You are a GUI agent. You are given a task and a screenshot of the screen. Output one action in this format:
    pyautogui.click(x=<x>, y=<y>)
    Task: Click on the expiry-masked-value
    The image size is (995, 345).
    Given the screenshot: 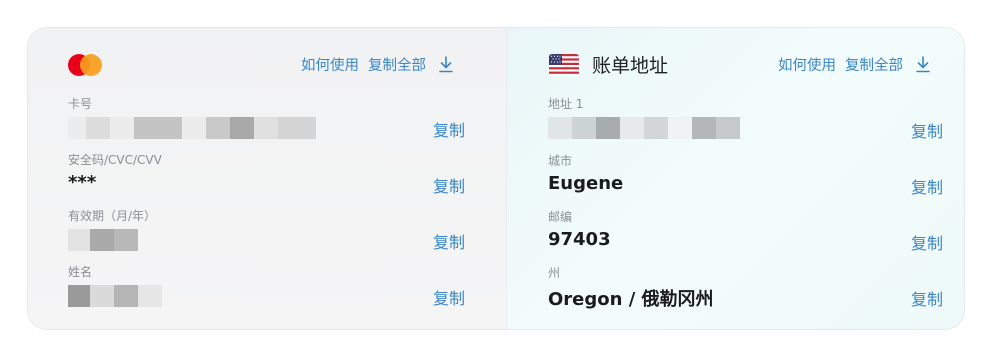 What is the action you would take?
    pyautogui.click(x=112, y=240)
    